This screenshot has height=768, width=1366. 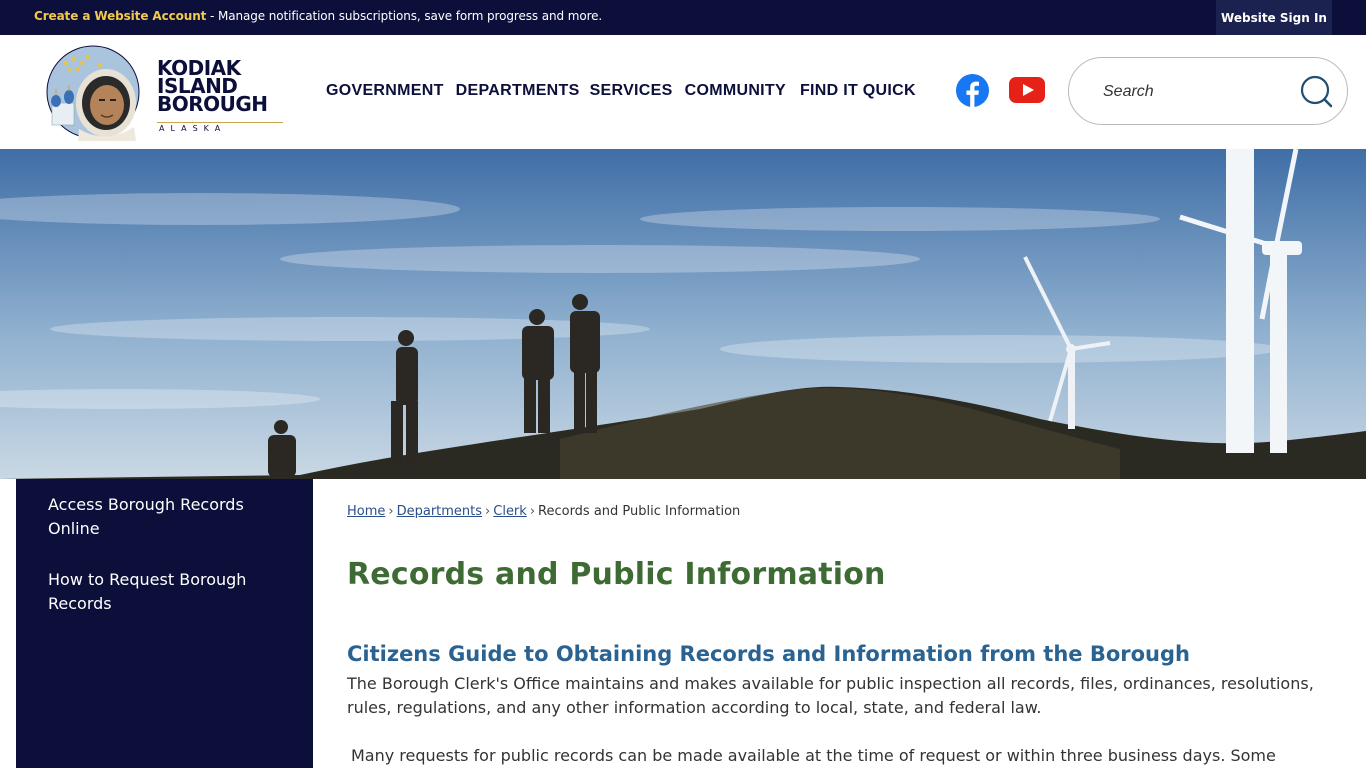 I want to click on youtube-icon, so click(x=1027, y=90).